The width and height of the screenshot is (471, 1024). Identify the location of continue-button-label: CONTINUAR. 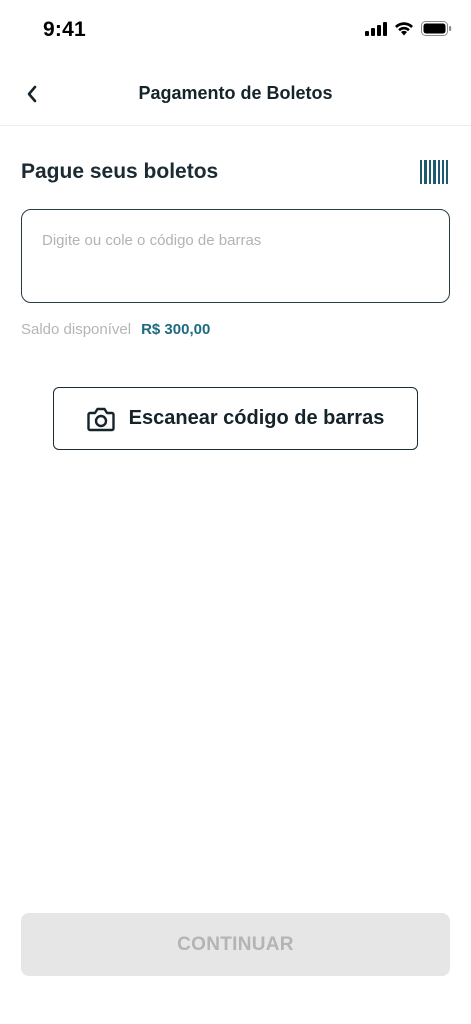
(235, 944).